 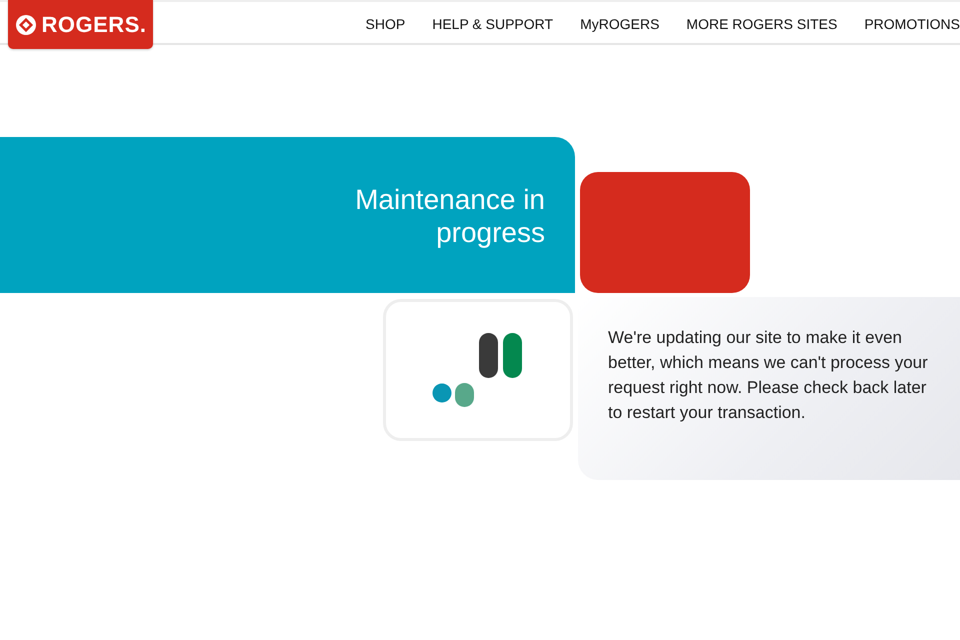 What do you see at coordinates (386, 24) in the screenshot?
I see `nav-link: SHOP` at bounding box center [386, 24].